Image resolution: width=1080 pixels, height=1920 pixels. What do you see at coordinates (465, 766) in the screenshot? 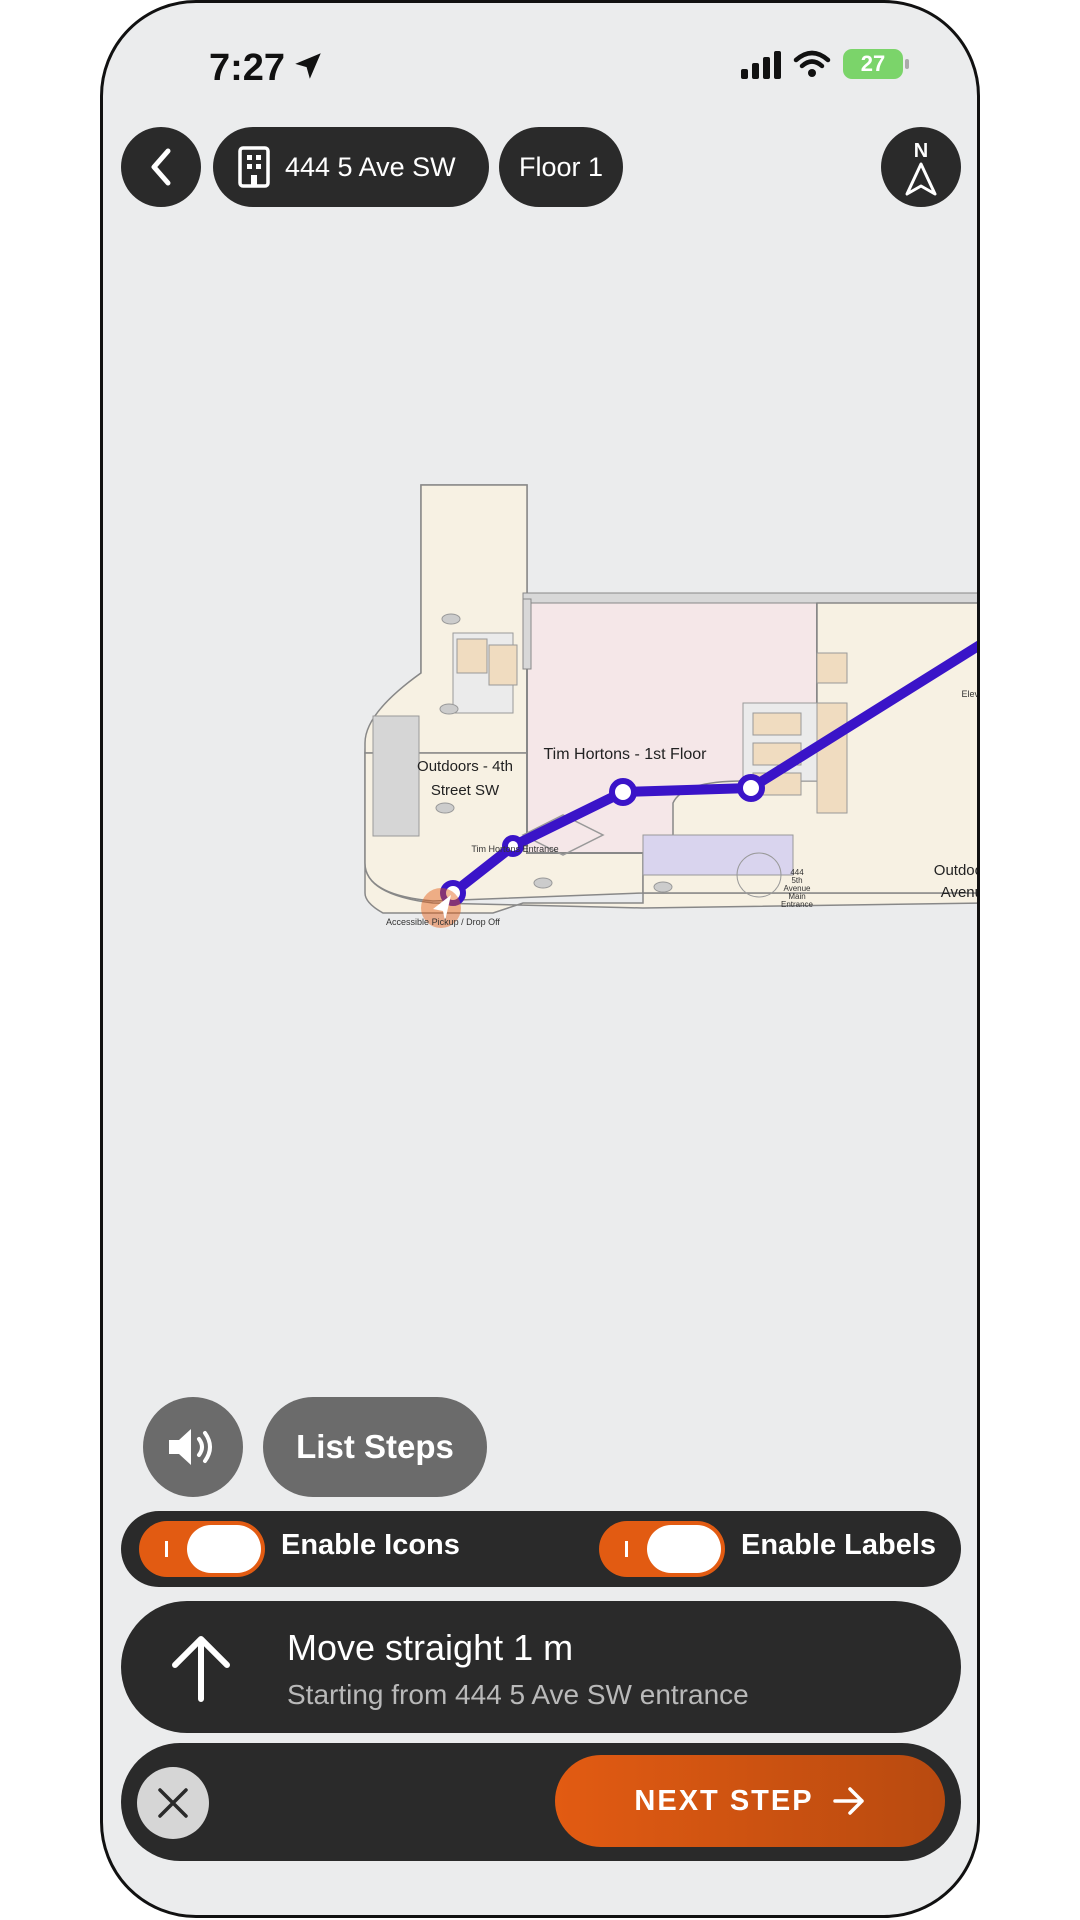
I see `label-outdoors-4th: Outdoors - 4th` at bounding box center [465, 766].